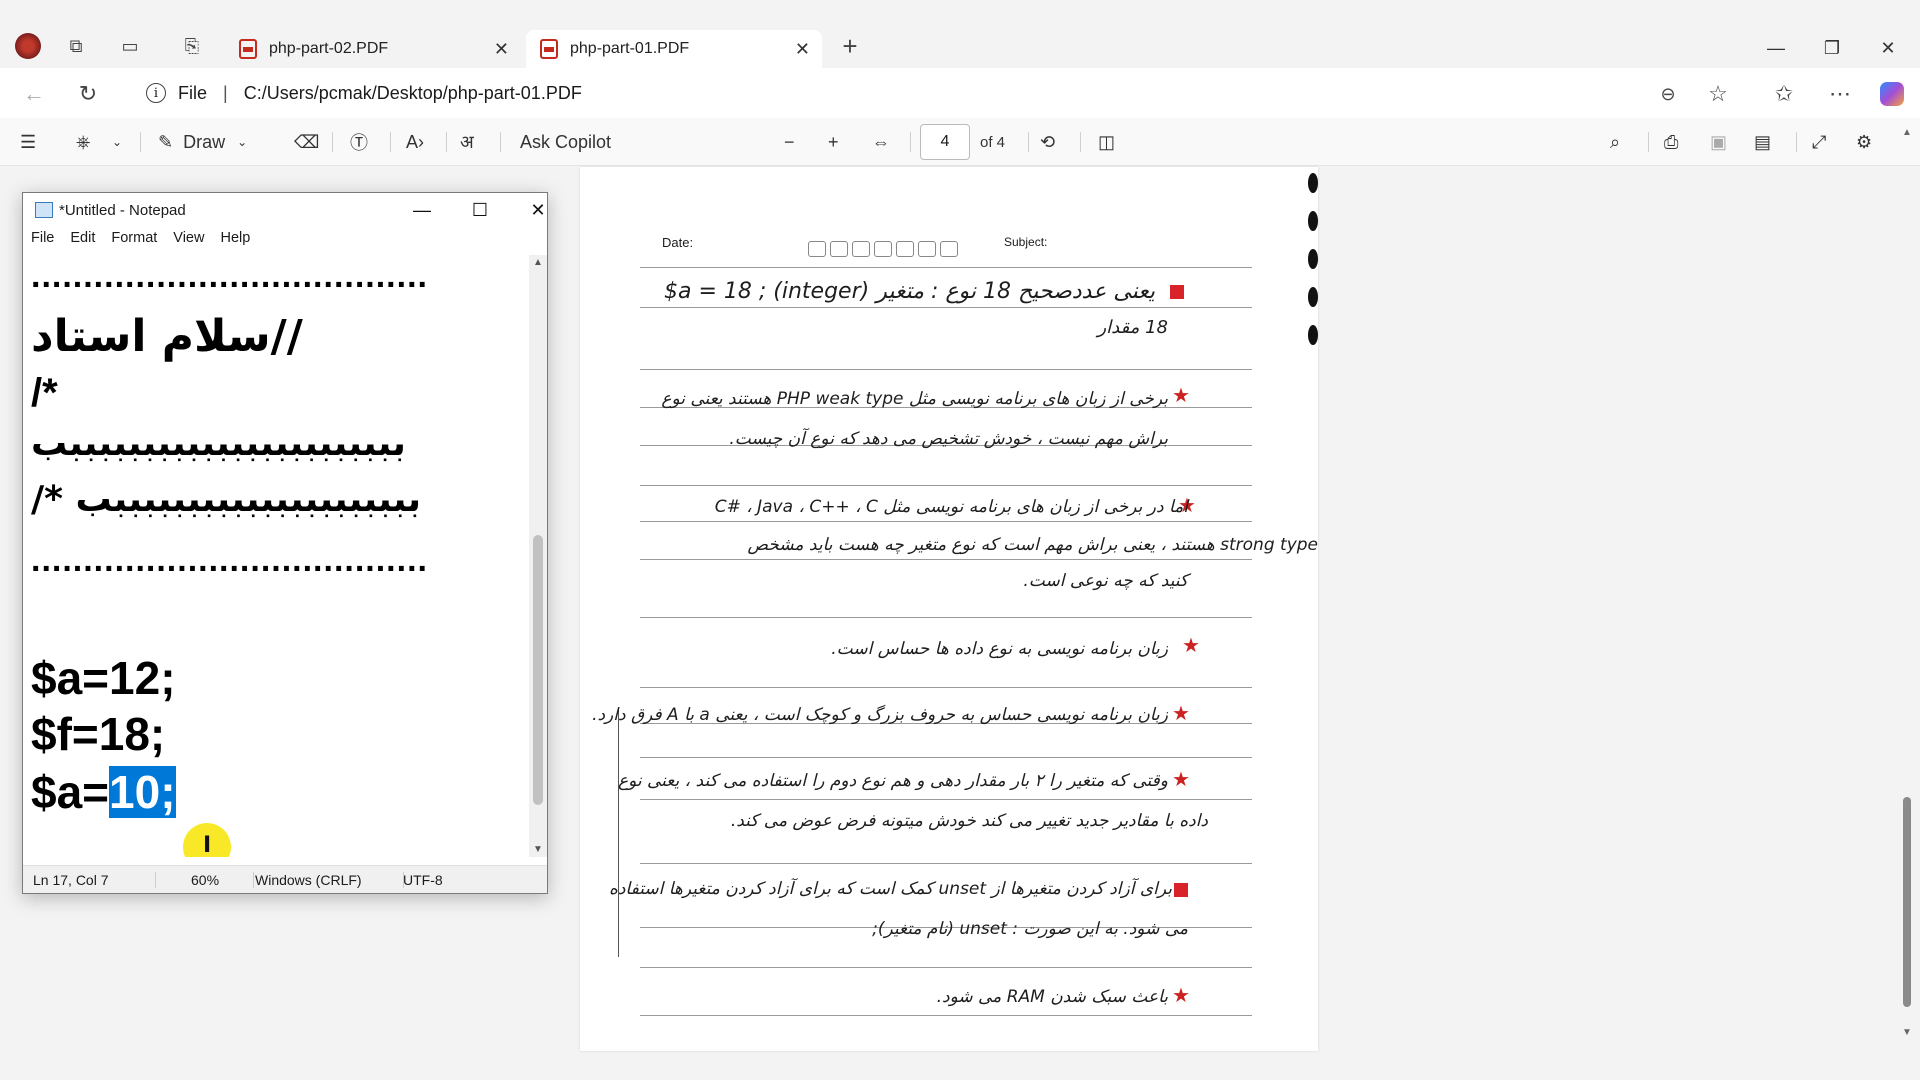 The image size is (1920, 1080). I want to click on encoding: UTF-8, so click(423, 880).